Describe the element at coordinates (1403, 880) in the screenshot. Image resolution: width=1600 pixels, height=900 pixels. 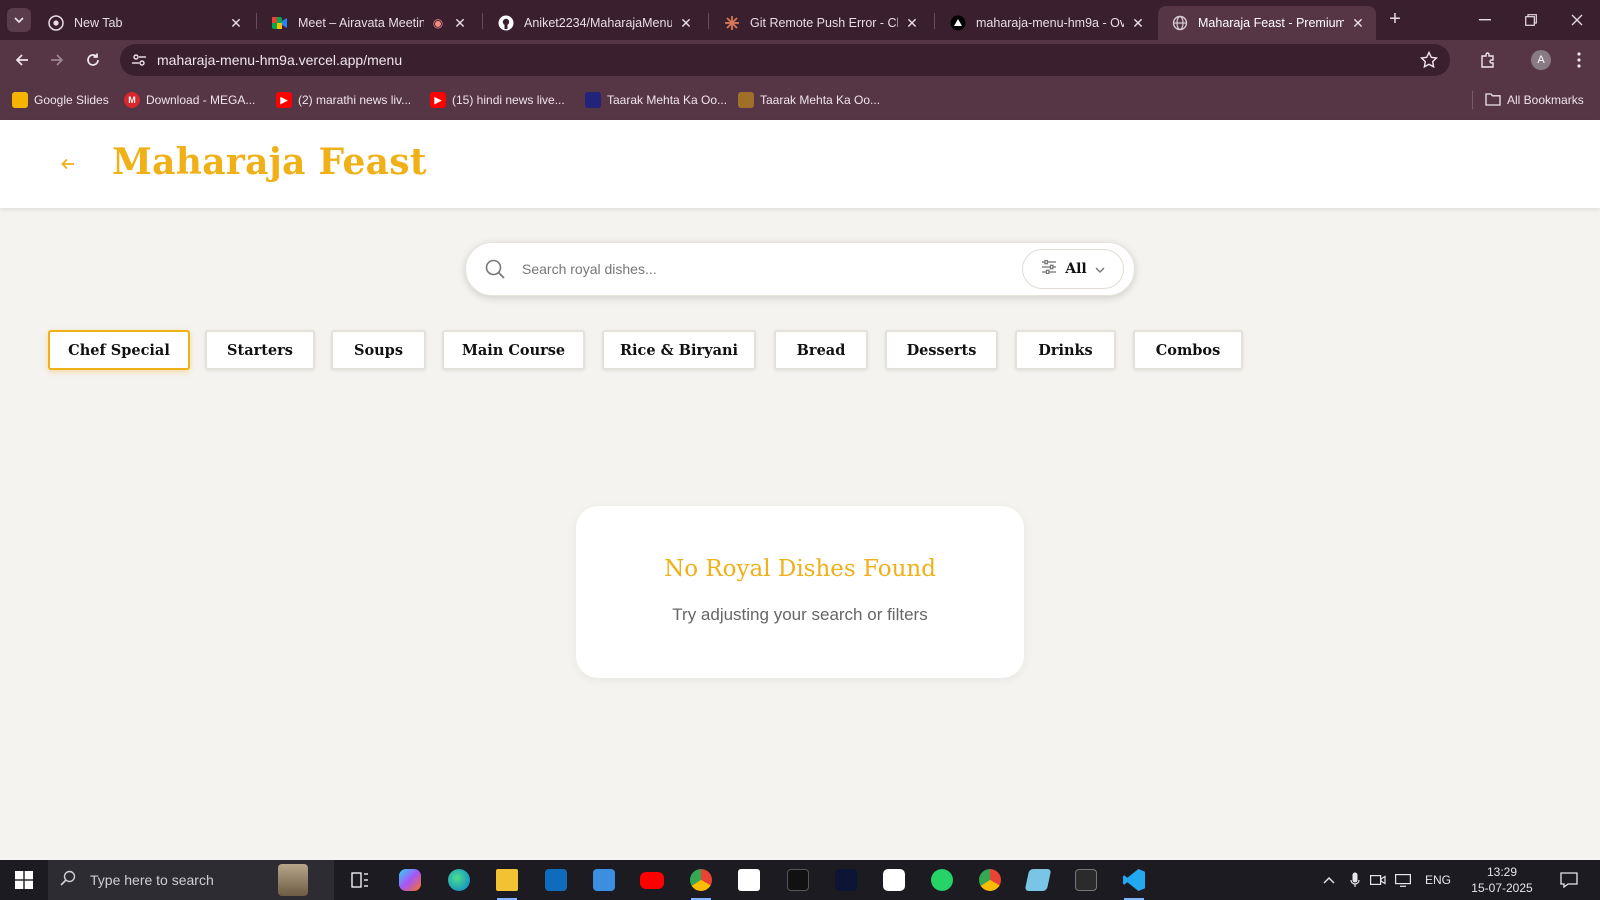
I see `tray-network` at that location.